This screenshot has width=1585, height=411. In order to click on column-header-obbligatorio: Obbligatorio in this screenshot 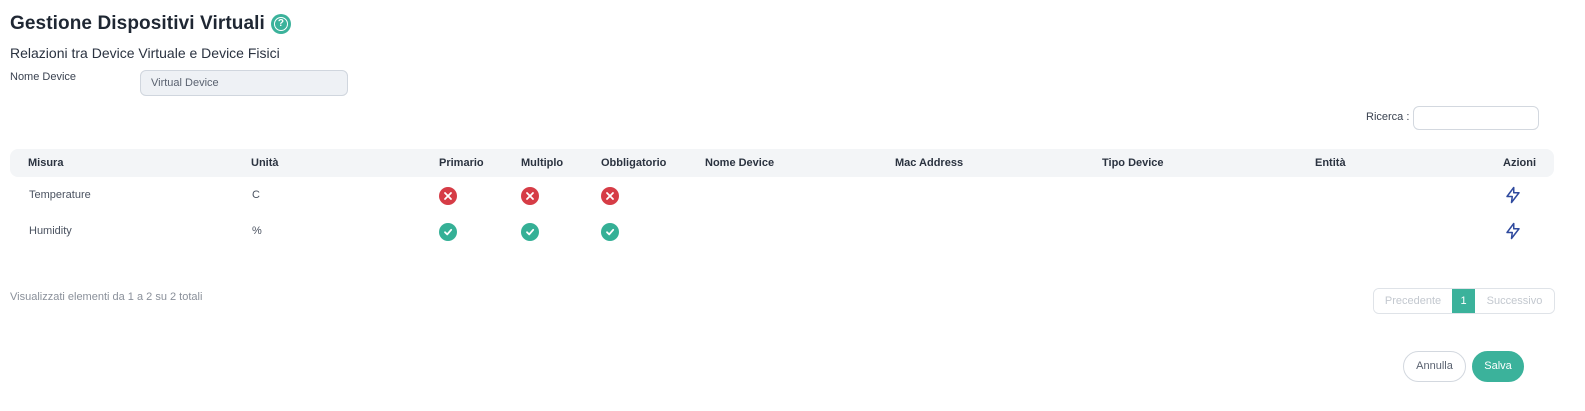, I will do `click(633, 163)`.